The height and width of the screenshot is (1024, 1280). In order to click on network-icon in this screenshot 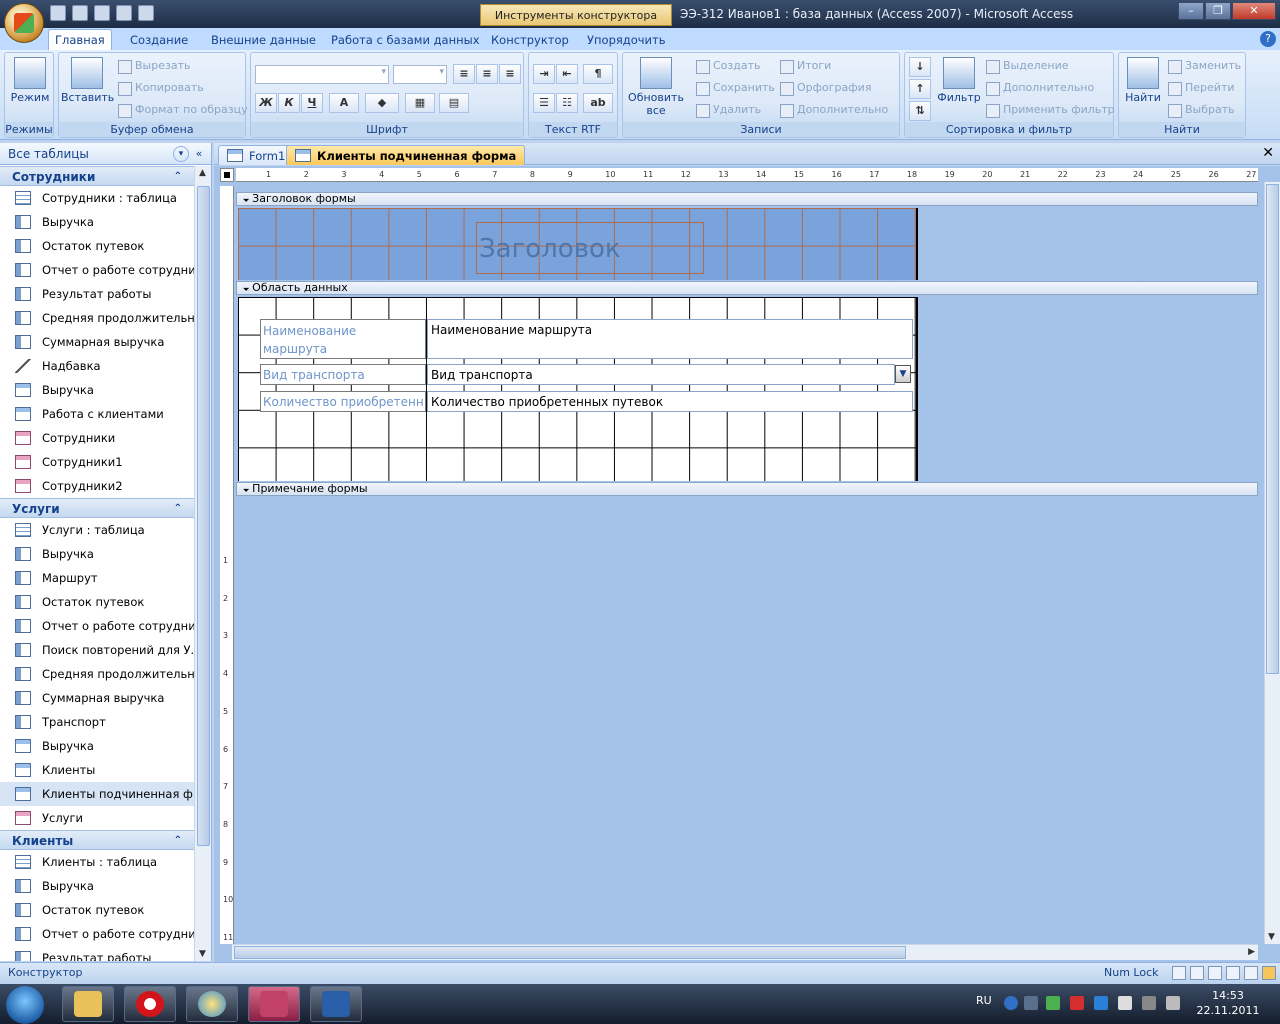, I will do `click(1149, 1003)`.